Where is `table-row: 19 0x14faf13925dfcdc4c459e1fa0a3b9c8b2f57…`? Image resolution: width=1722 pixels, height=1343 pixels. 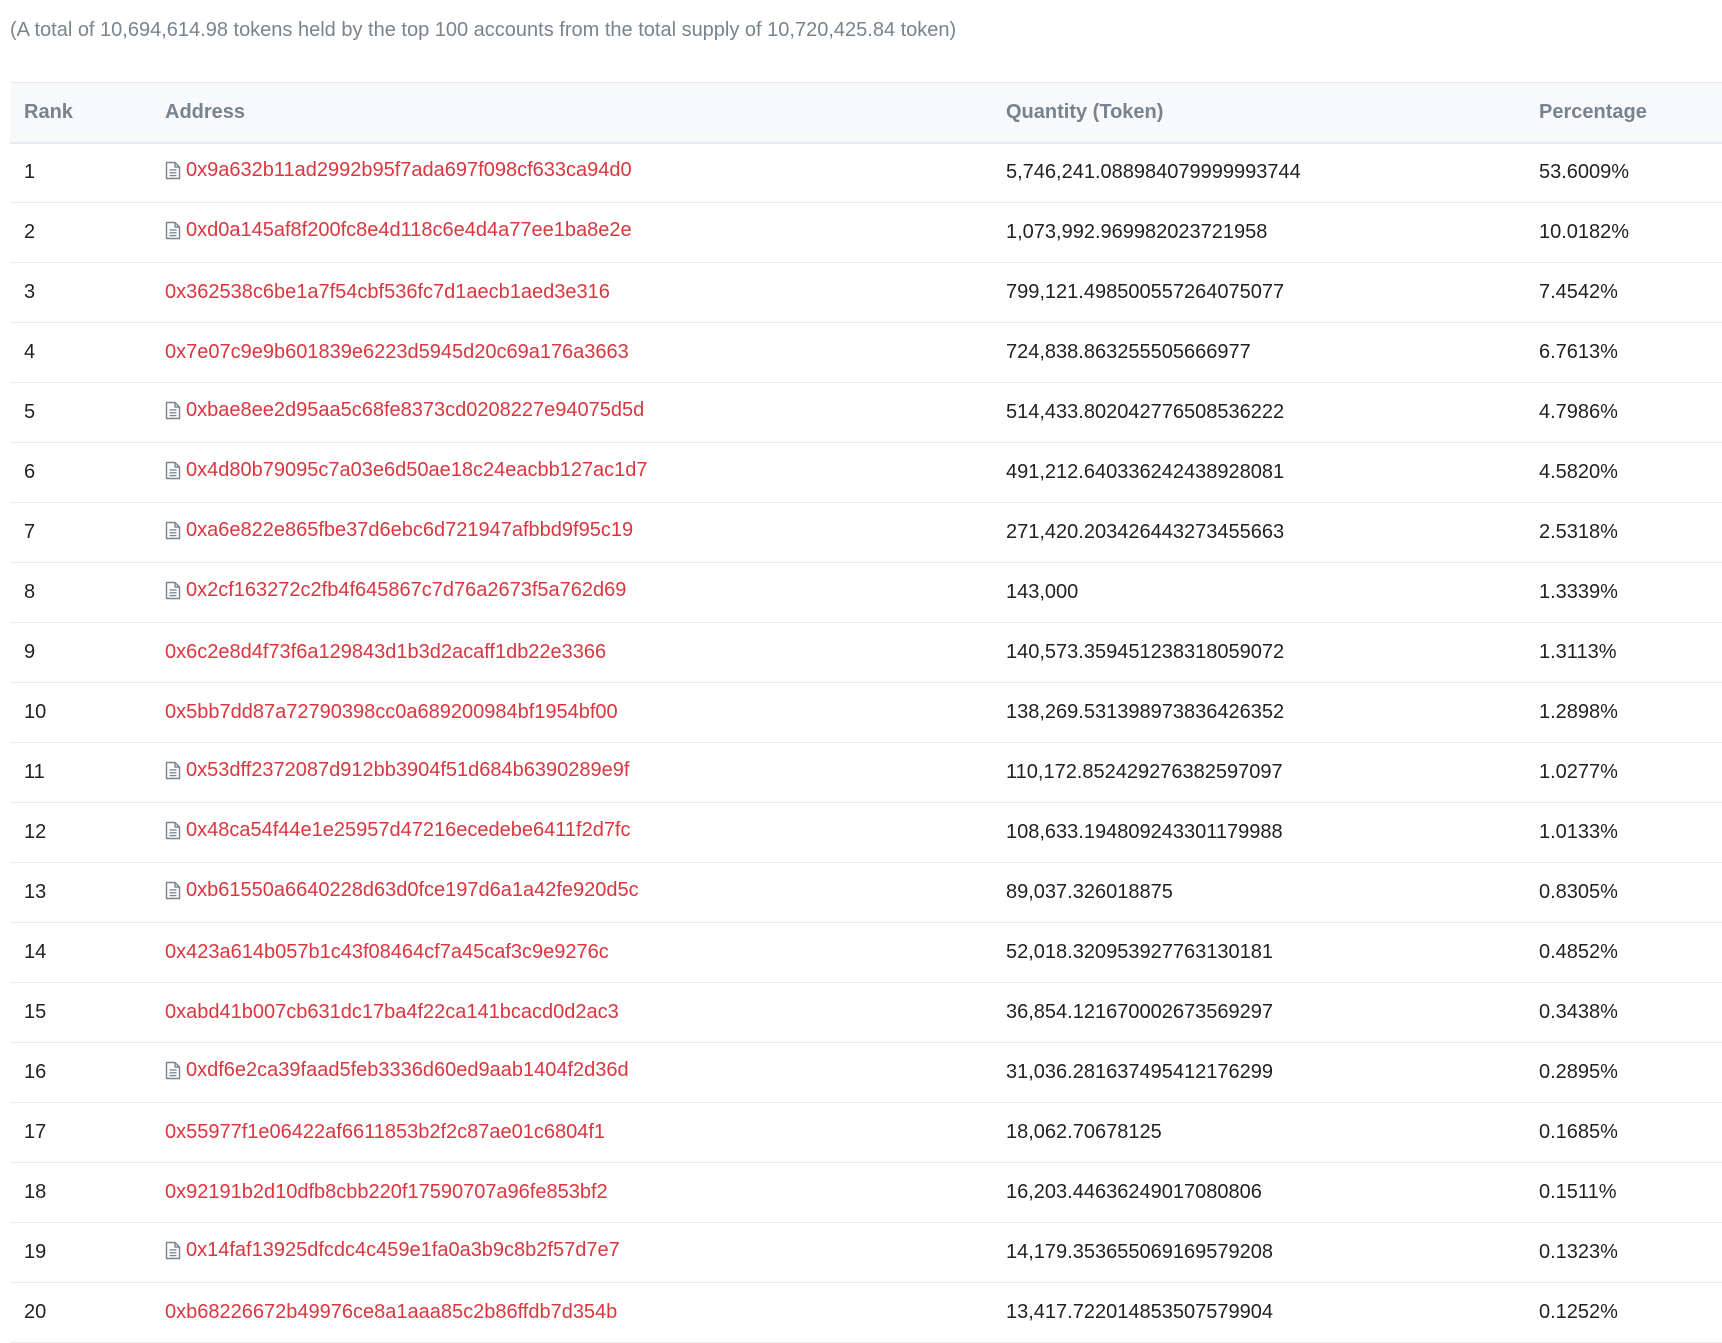
table-row: 19 0x14faf13925dfcdc4c459e1fa0a3b9c8b2f57… is located at coordinates (866, 1252).